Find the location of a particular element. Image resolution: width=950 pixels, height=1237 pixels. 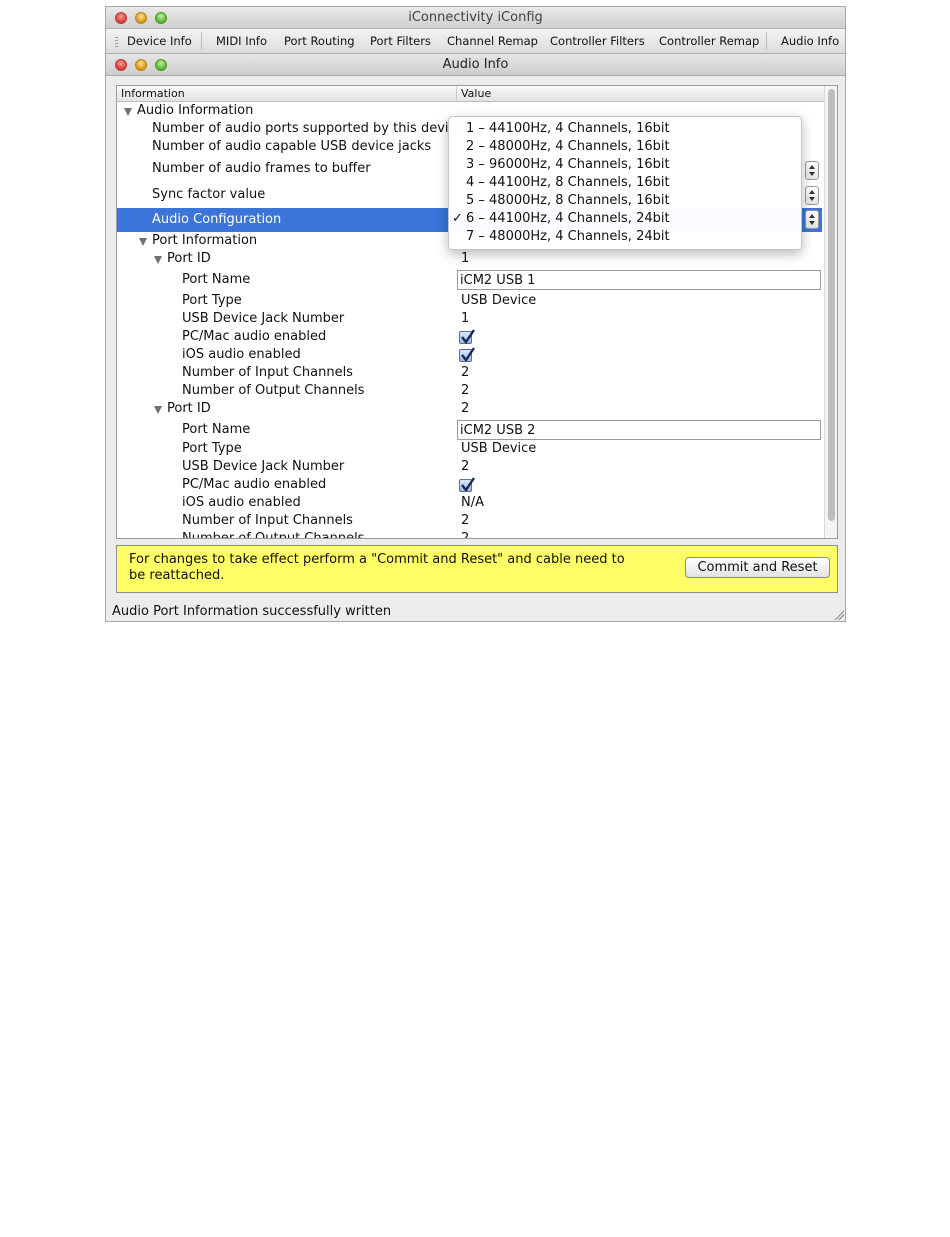

toolbar-grip-icon is located at coordinates (116, 42).